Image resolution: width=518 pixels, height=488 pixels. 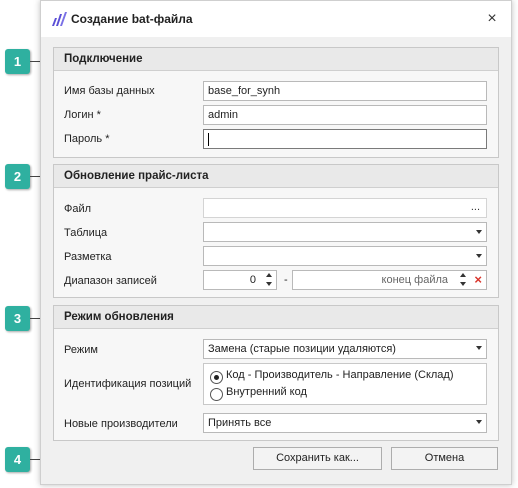 I want to click on update-mode-header: Режим обновления, so click(x=276, y=317).